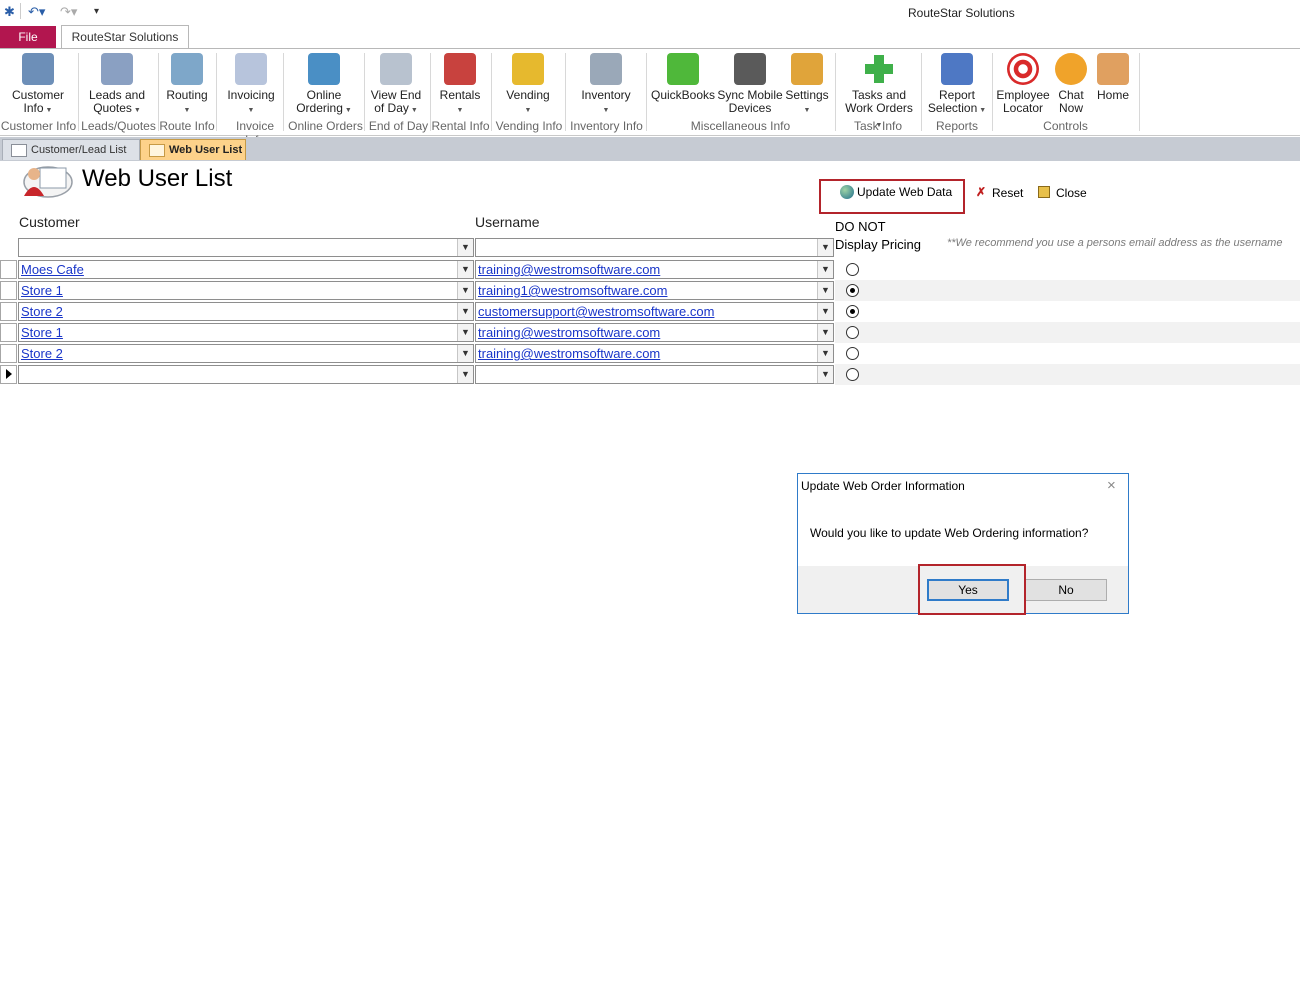  Describe the element at coordinates (9, 11) in the screenshot. I see `access-logo-icon: ✱` at that location.